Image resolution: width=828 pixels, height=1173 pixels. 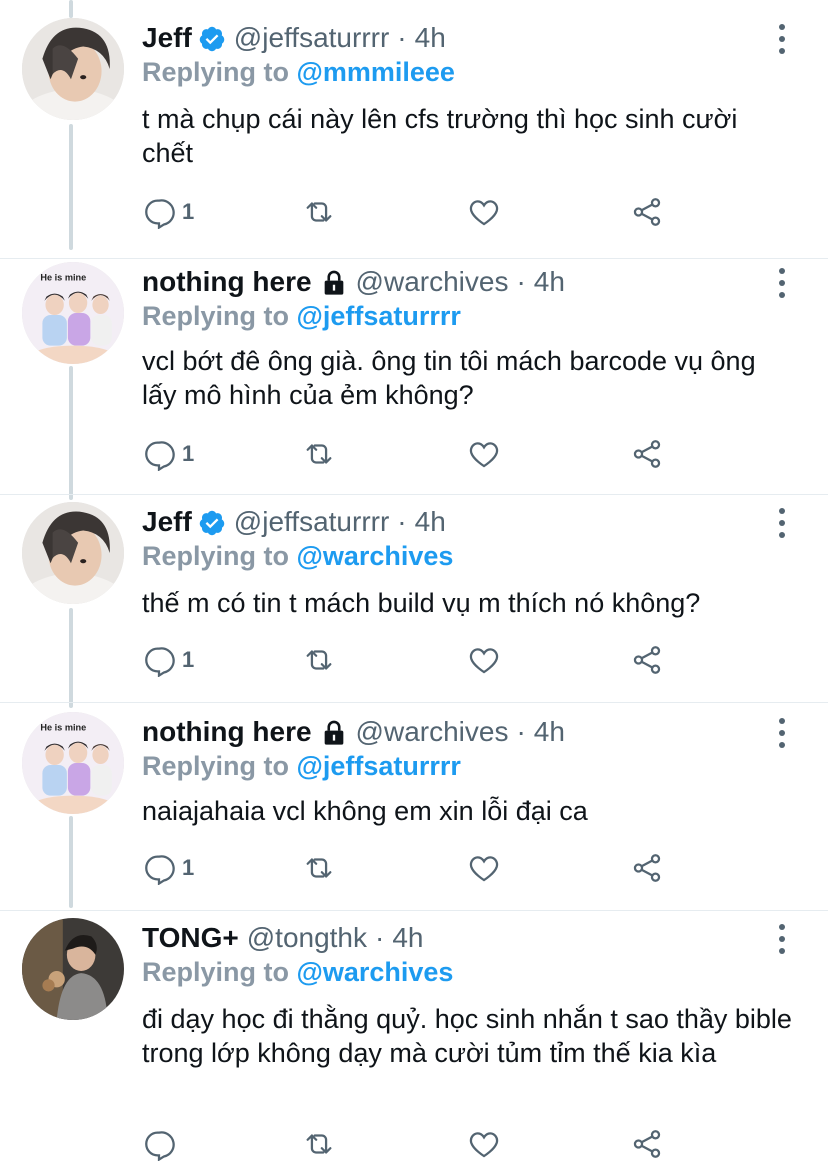 I want to click on verified-badge-icon, so click(x=212, y=522).